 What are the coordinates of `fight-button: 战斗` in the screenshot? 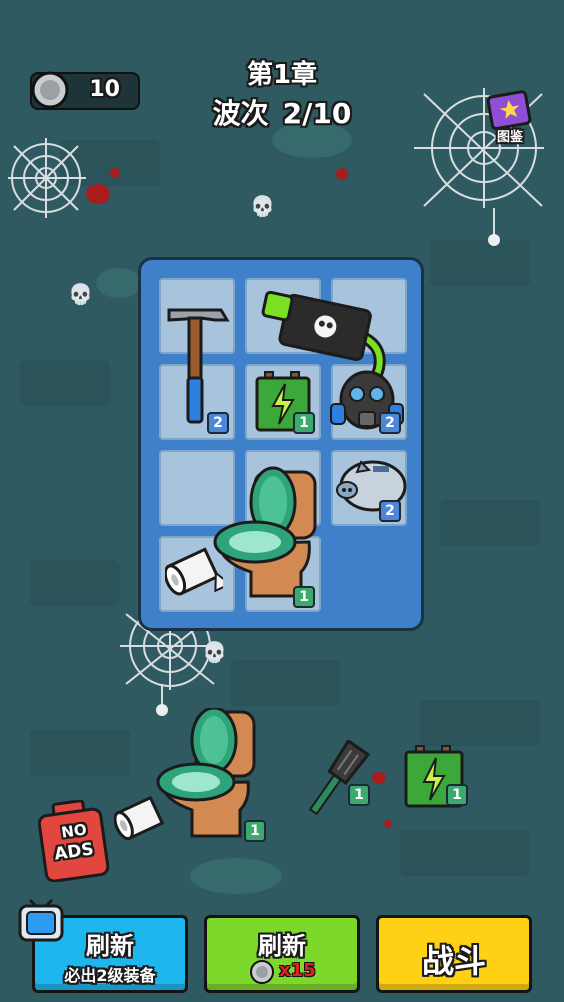 It's located at (454, 954).